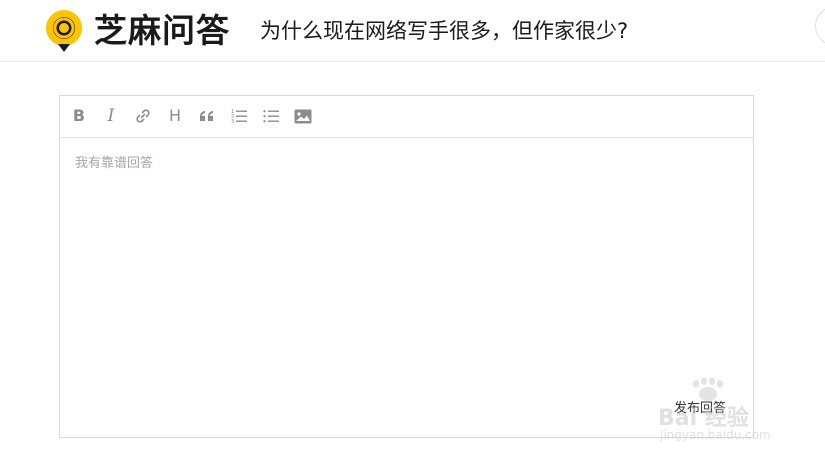  I want to click on bold-icon: B, so click(79, 116).